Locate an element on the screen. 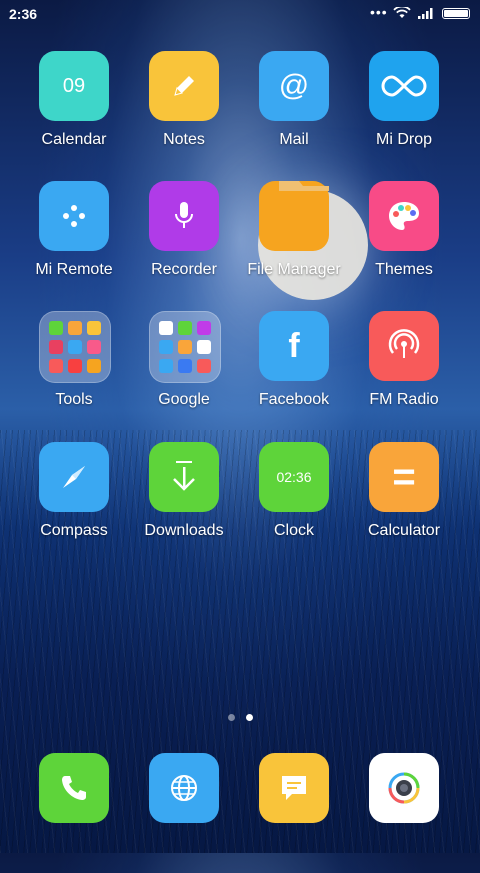  app-compass: Compass is located at coordinates (74, 502).